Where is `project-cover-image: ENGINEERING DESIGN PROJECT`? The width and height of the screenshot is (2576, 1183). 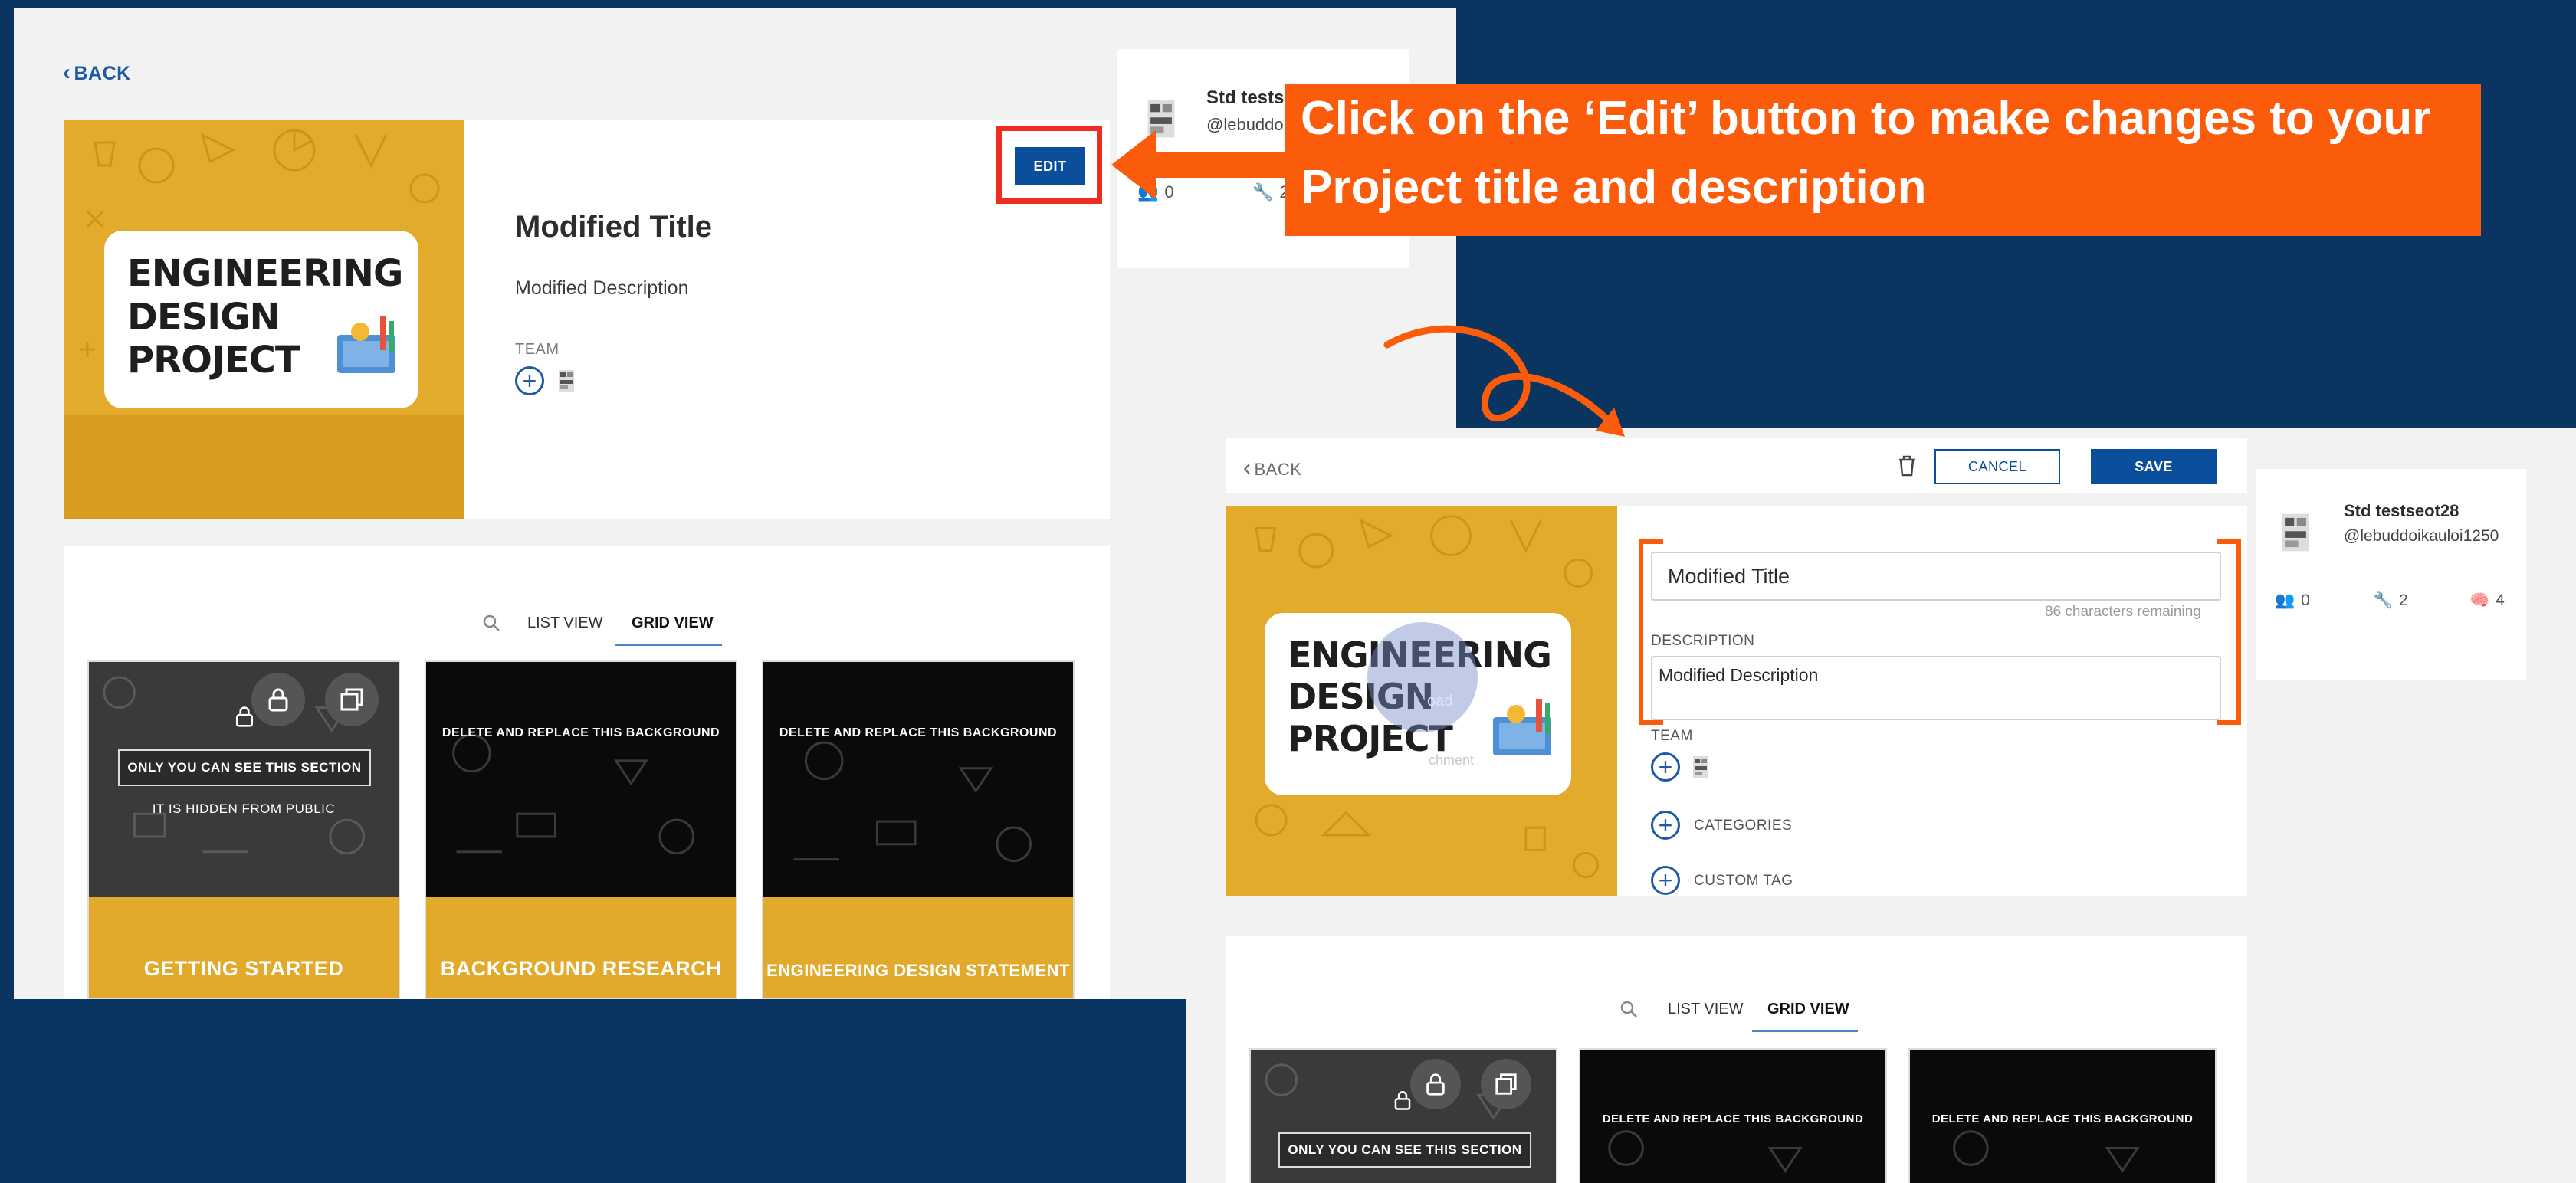 project-cover-image: ENGINEERING DESIGN PROJECT is located at coordinates (264, 319).